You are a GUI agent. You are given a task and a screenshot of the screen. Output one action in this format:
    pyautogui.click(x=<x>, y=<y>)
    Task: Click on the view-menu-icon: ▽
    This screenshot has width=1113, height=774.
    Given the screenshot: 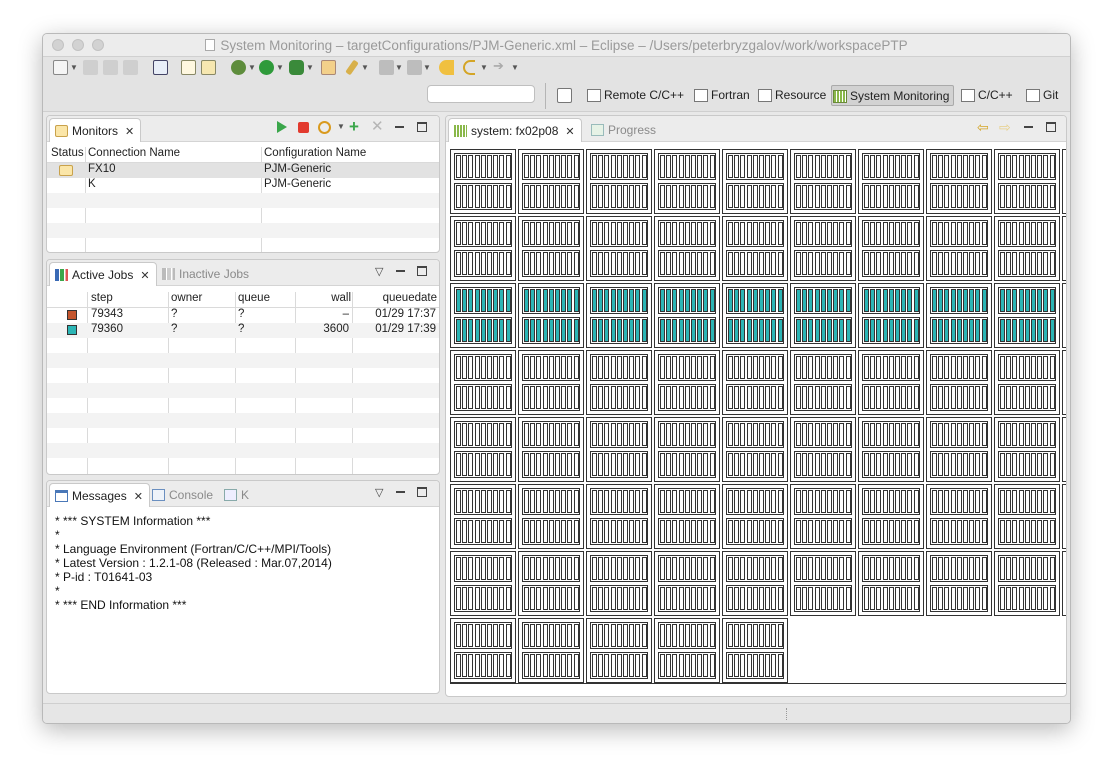 What is the action you would take?
    pyautogui.click(x=379, y=493)
    